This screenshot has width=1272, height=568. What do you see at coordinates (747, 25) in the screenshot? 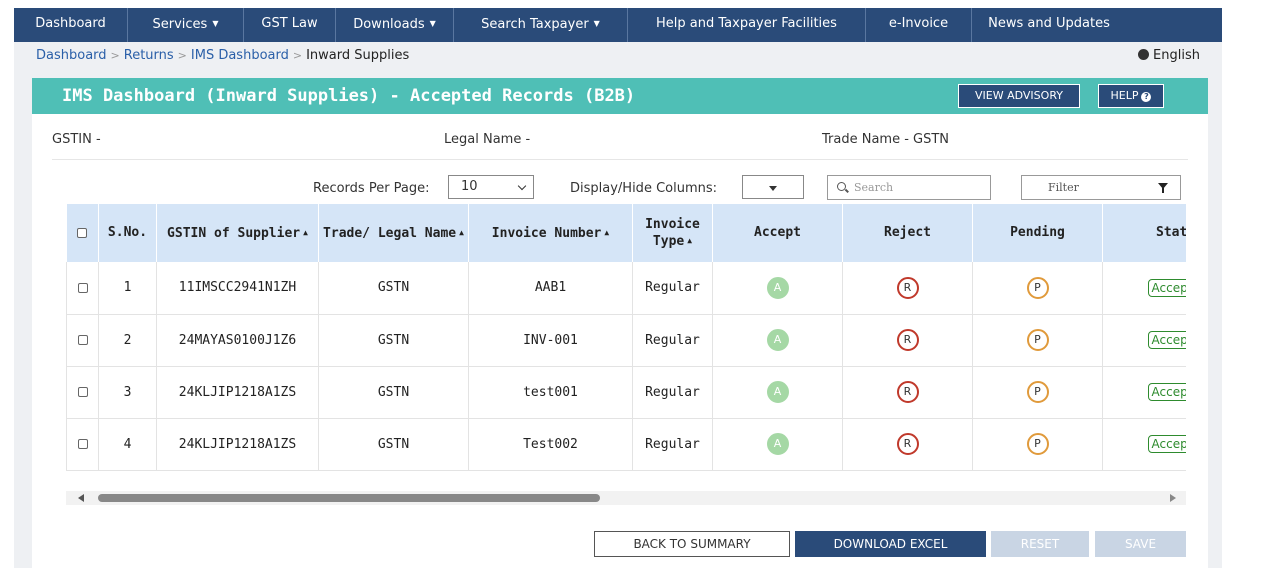
I see `nav-help-taxpayer: Help and Taxpayer Facilities` at bounding box center [747, 25].